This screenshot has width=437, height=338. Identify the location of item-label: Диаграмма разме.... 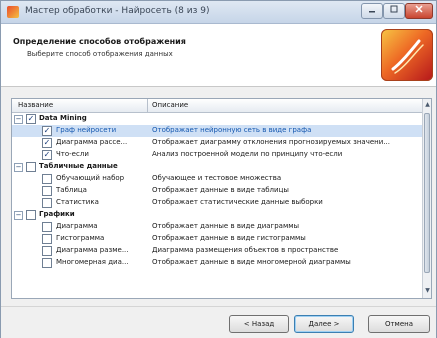
(92, 250).